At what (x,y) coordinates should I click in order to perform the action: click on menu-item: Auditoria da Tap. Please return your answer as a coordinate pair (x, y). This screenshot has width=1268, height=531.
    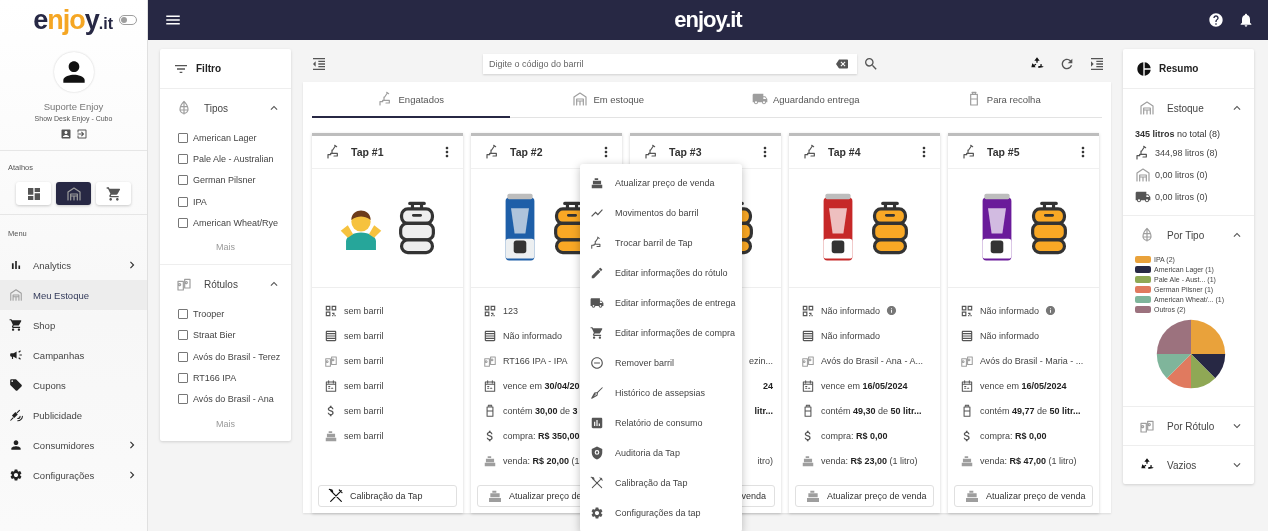
    Looking at the image, I should click on (661, 453).